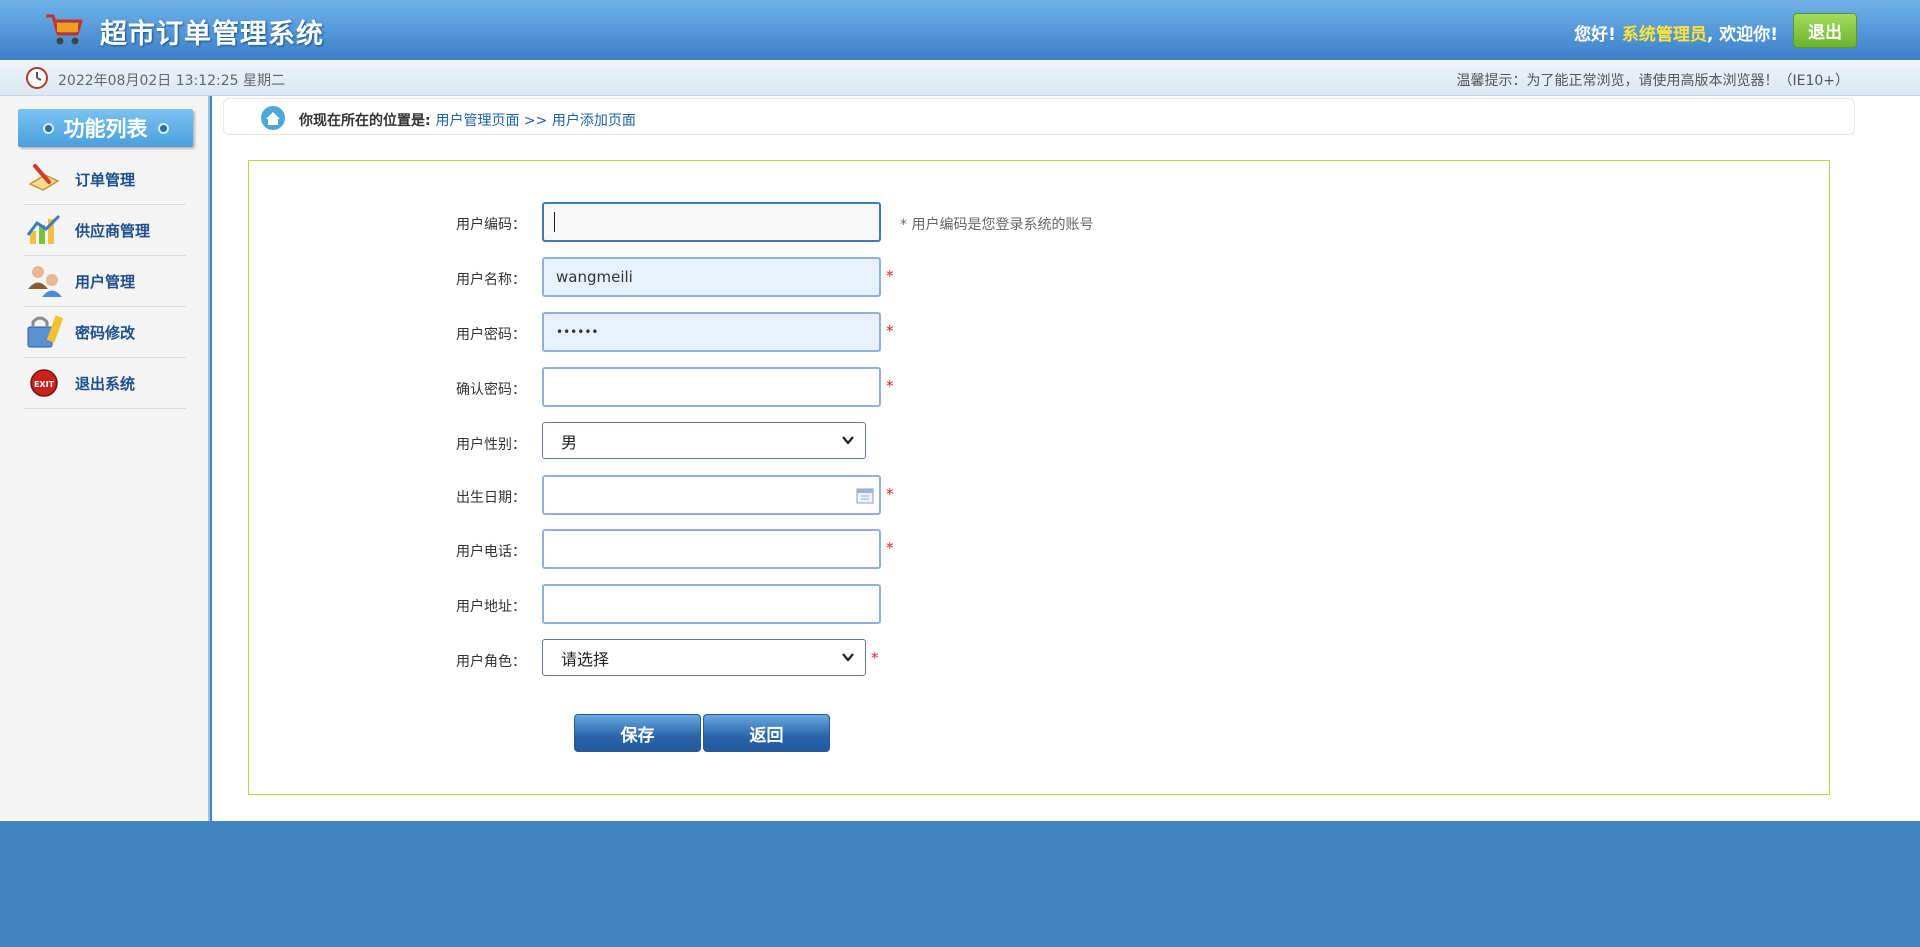 The height and width of the screenshot is (947, 1920). What do you see at coordinates (491, 280) in the screenshot?
I see `user-name-label: 用户名称：` at bounding box center [491, 280].